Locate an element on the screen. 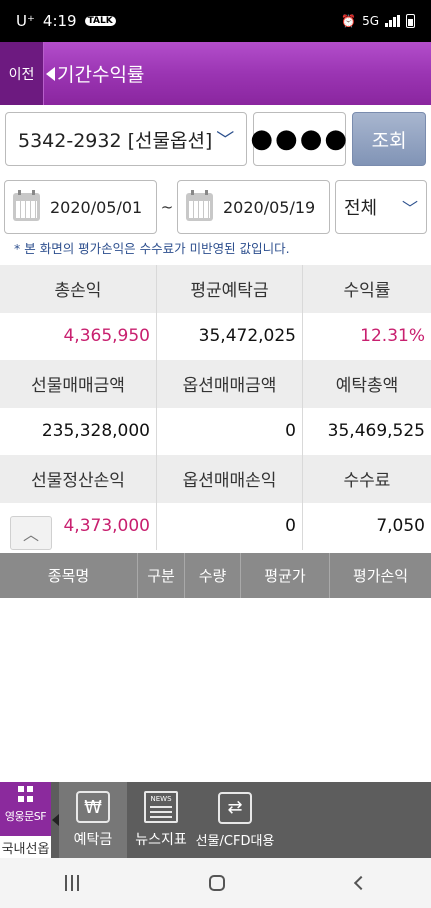  summary-head: 선물정산손익 is located at coordinates (78, 479).